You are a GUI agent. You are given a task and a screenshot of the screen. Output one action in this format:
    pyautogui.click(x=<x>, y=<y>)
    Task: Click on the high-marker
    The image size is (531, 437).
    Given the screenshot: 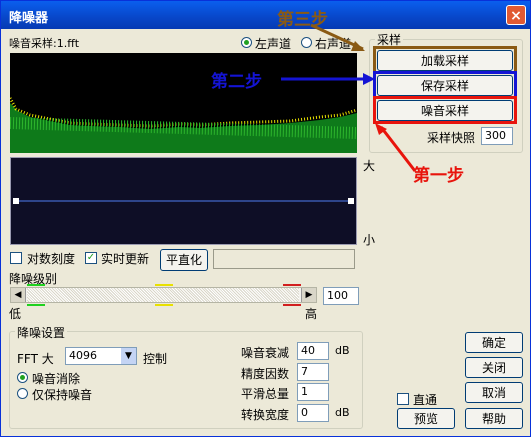 What is the action you would take?
    pyautogui.click(x=292, y=285)
    